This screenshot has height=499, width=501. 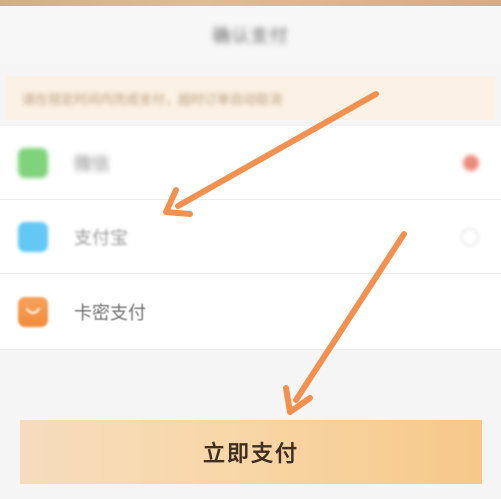 I want to click on arrow-to-pay-button-head, so click(x=298, y=400).